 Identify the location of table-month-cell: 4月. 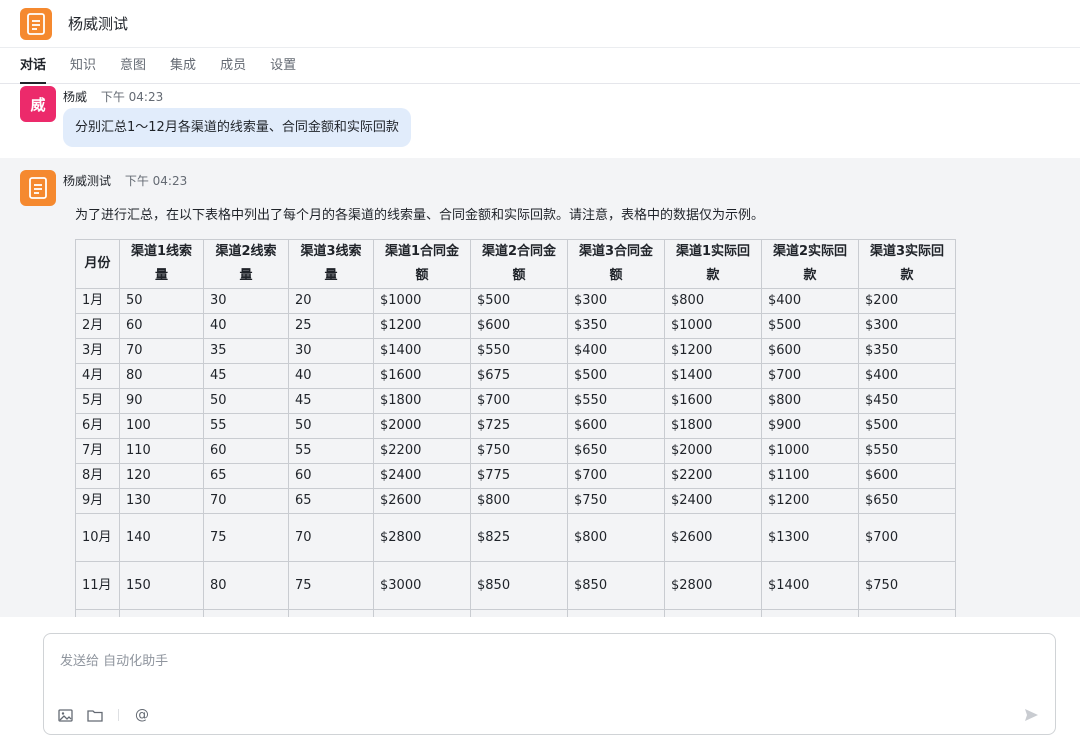
(97, 376).